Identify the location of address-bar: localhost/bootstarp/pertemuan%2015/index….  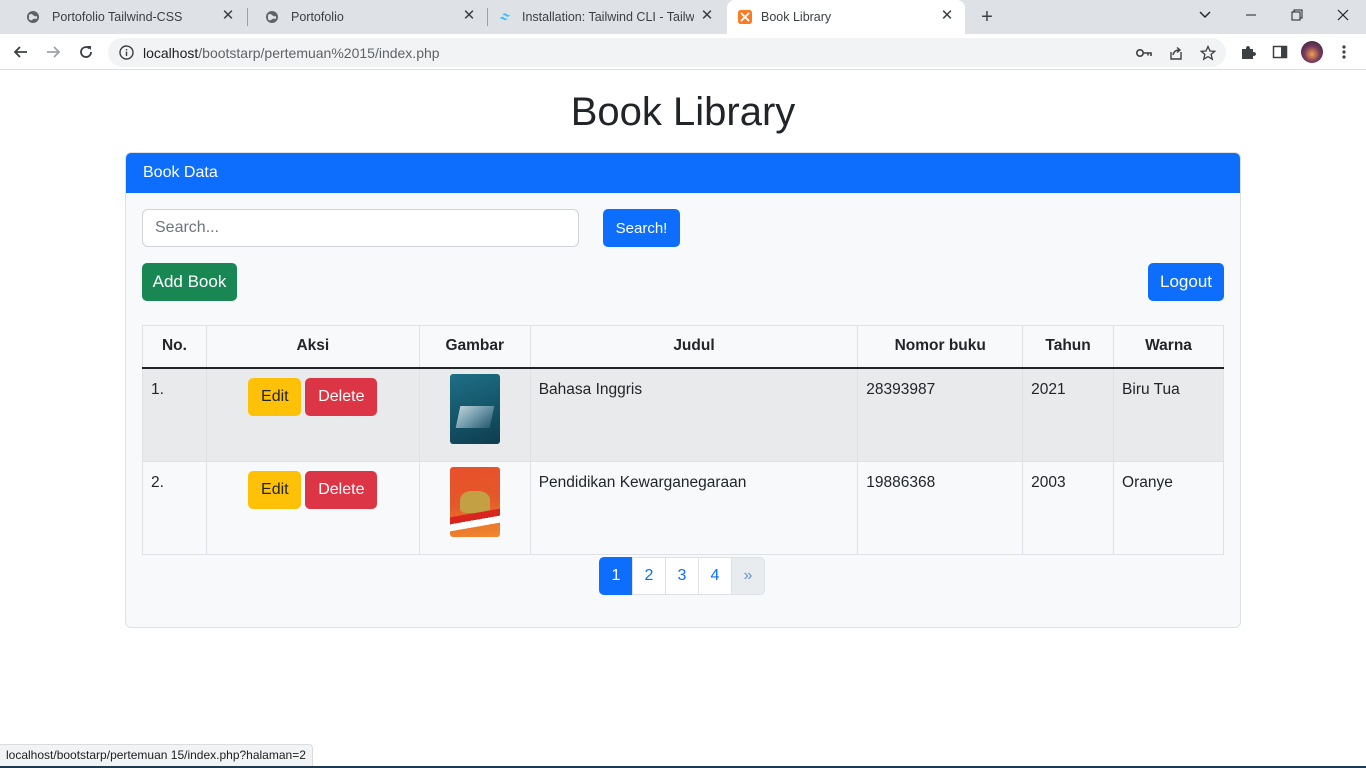
(667, 52).